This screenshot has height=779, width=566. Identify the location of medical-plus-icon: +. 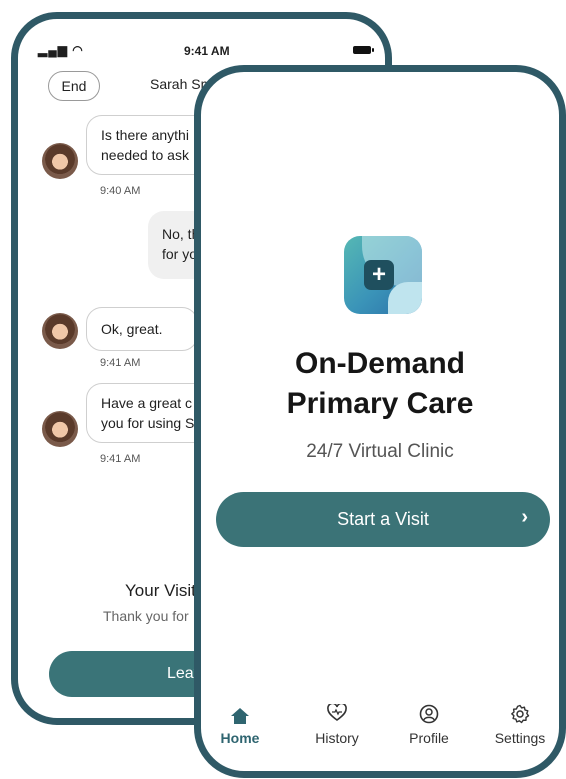
(379, 275).